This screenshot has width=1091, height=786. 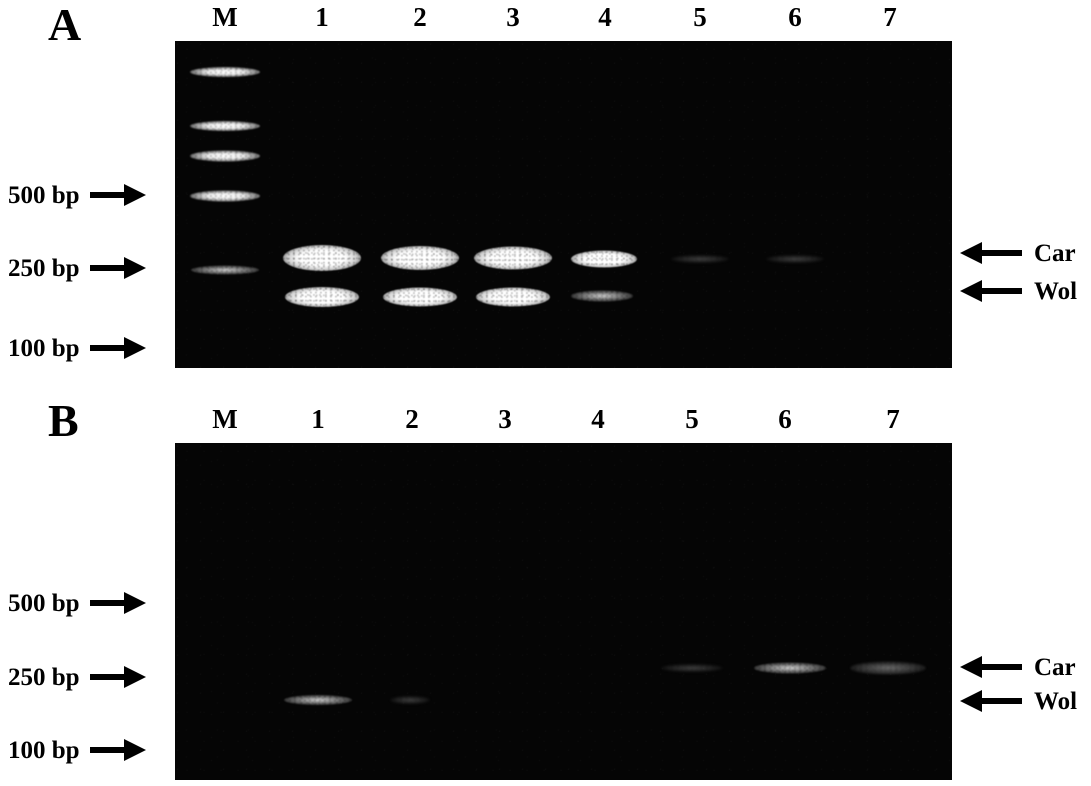 I want to click on lane-label-a-4: 4, so click(x=605, y=17).